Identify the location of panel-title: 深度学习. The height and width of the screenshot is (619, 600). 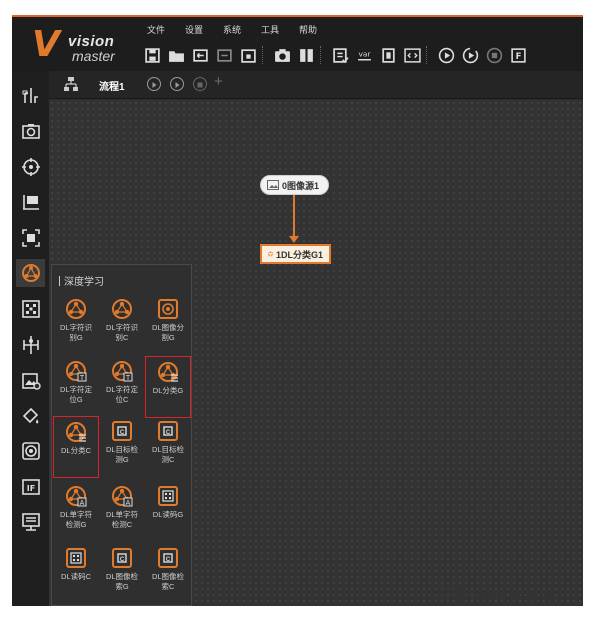
(81, 280).